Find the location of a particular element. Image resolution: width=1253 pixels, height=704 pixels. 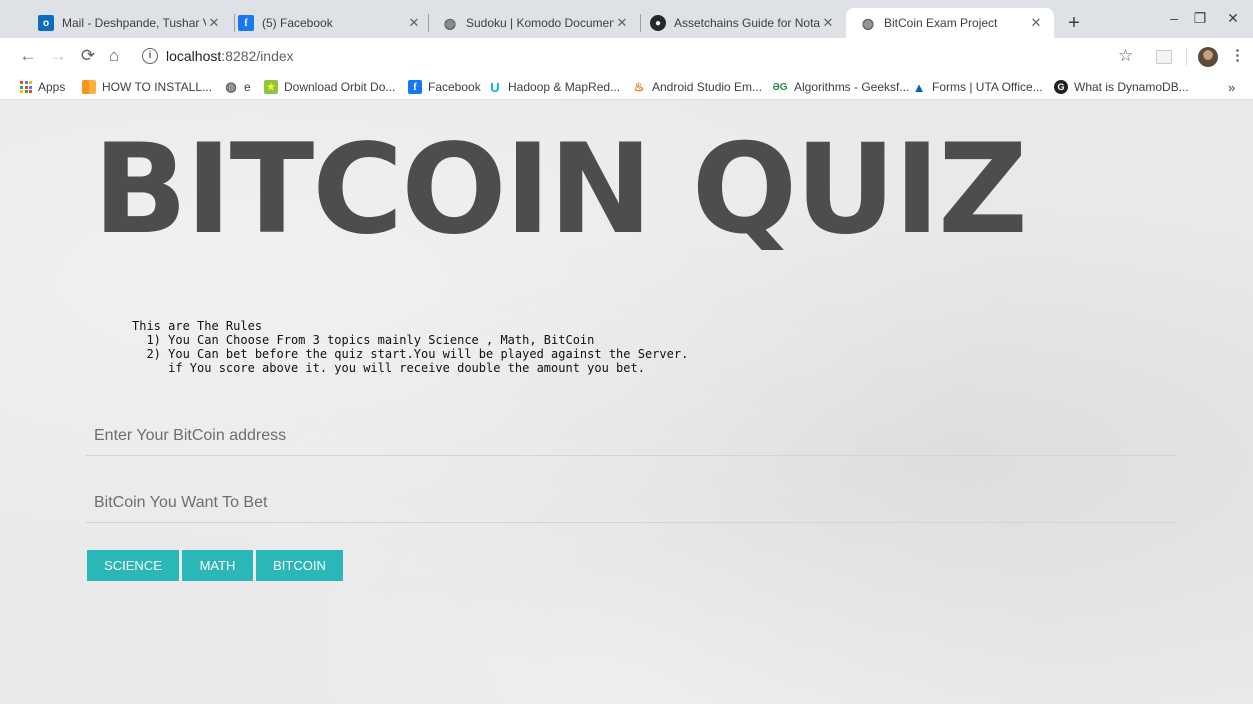

orbit-star-icon: ★ is located at coordinates (271, 87).